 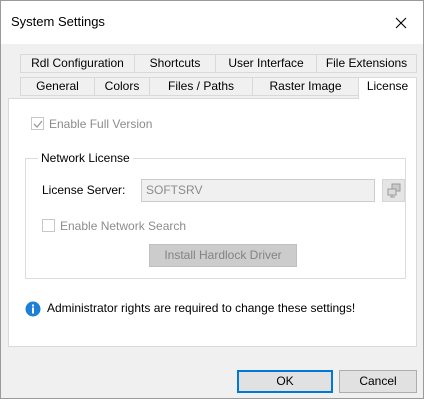 I want to click on close-icon, so click(x=401, y=23).